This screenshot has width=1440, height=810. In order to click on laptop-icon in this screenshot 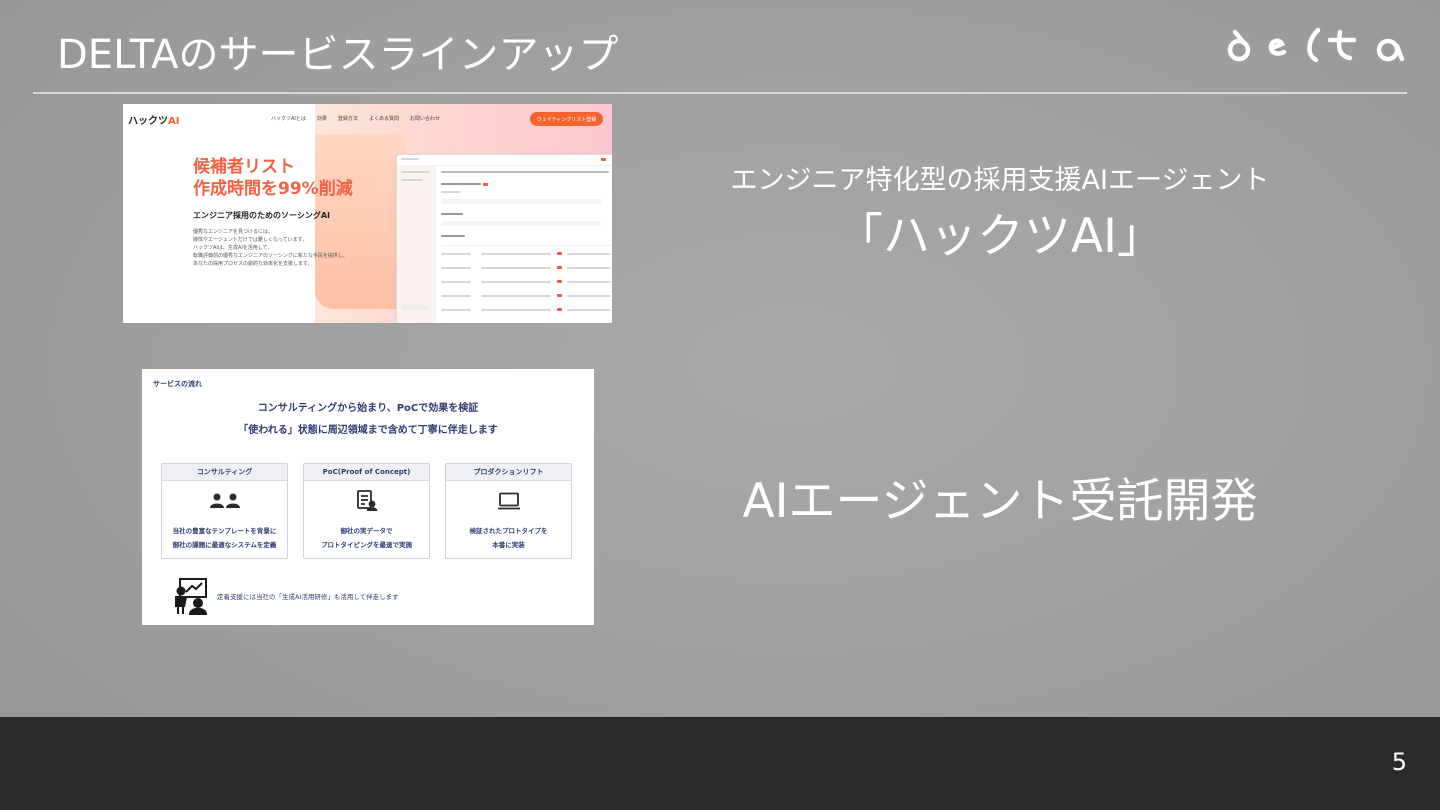, I will do `click(508, 501)`.